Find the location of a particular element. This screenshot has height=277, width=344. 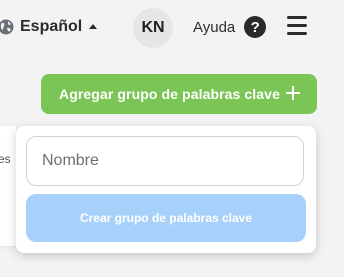

language-label: Español is located at coordinates (51, 26).